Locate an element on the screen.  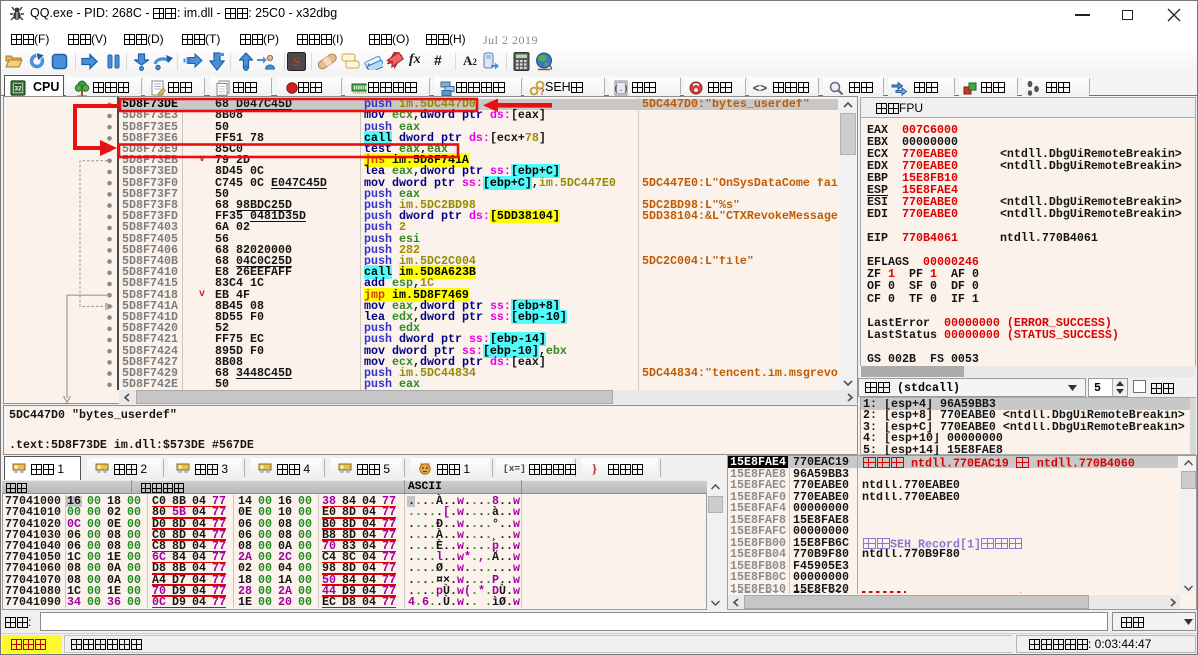
svg-text: [x=] is located at coordinates (514, 468).